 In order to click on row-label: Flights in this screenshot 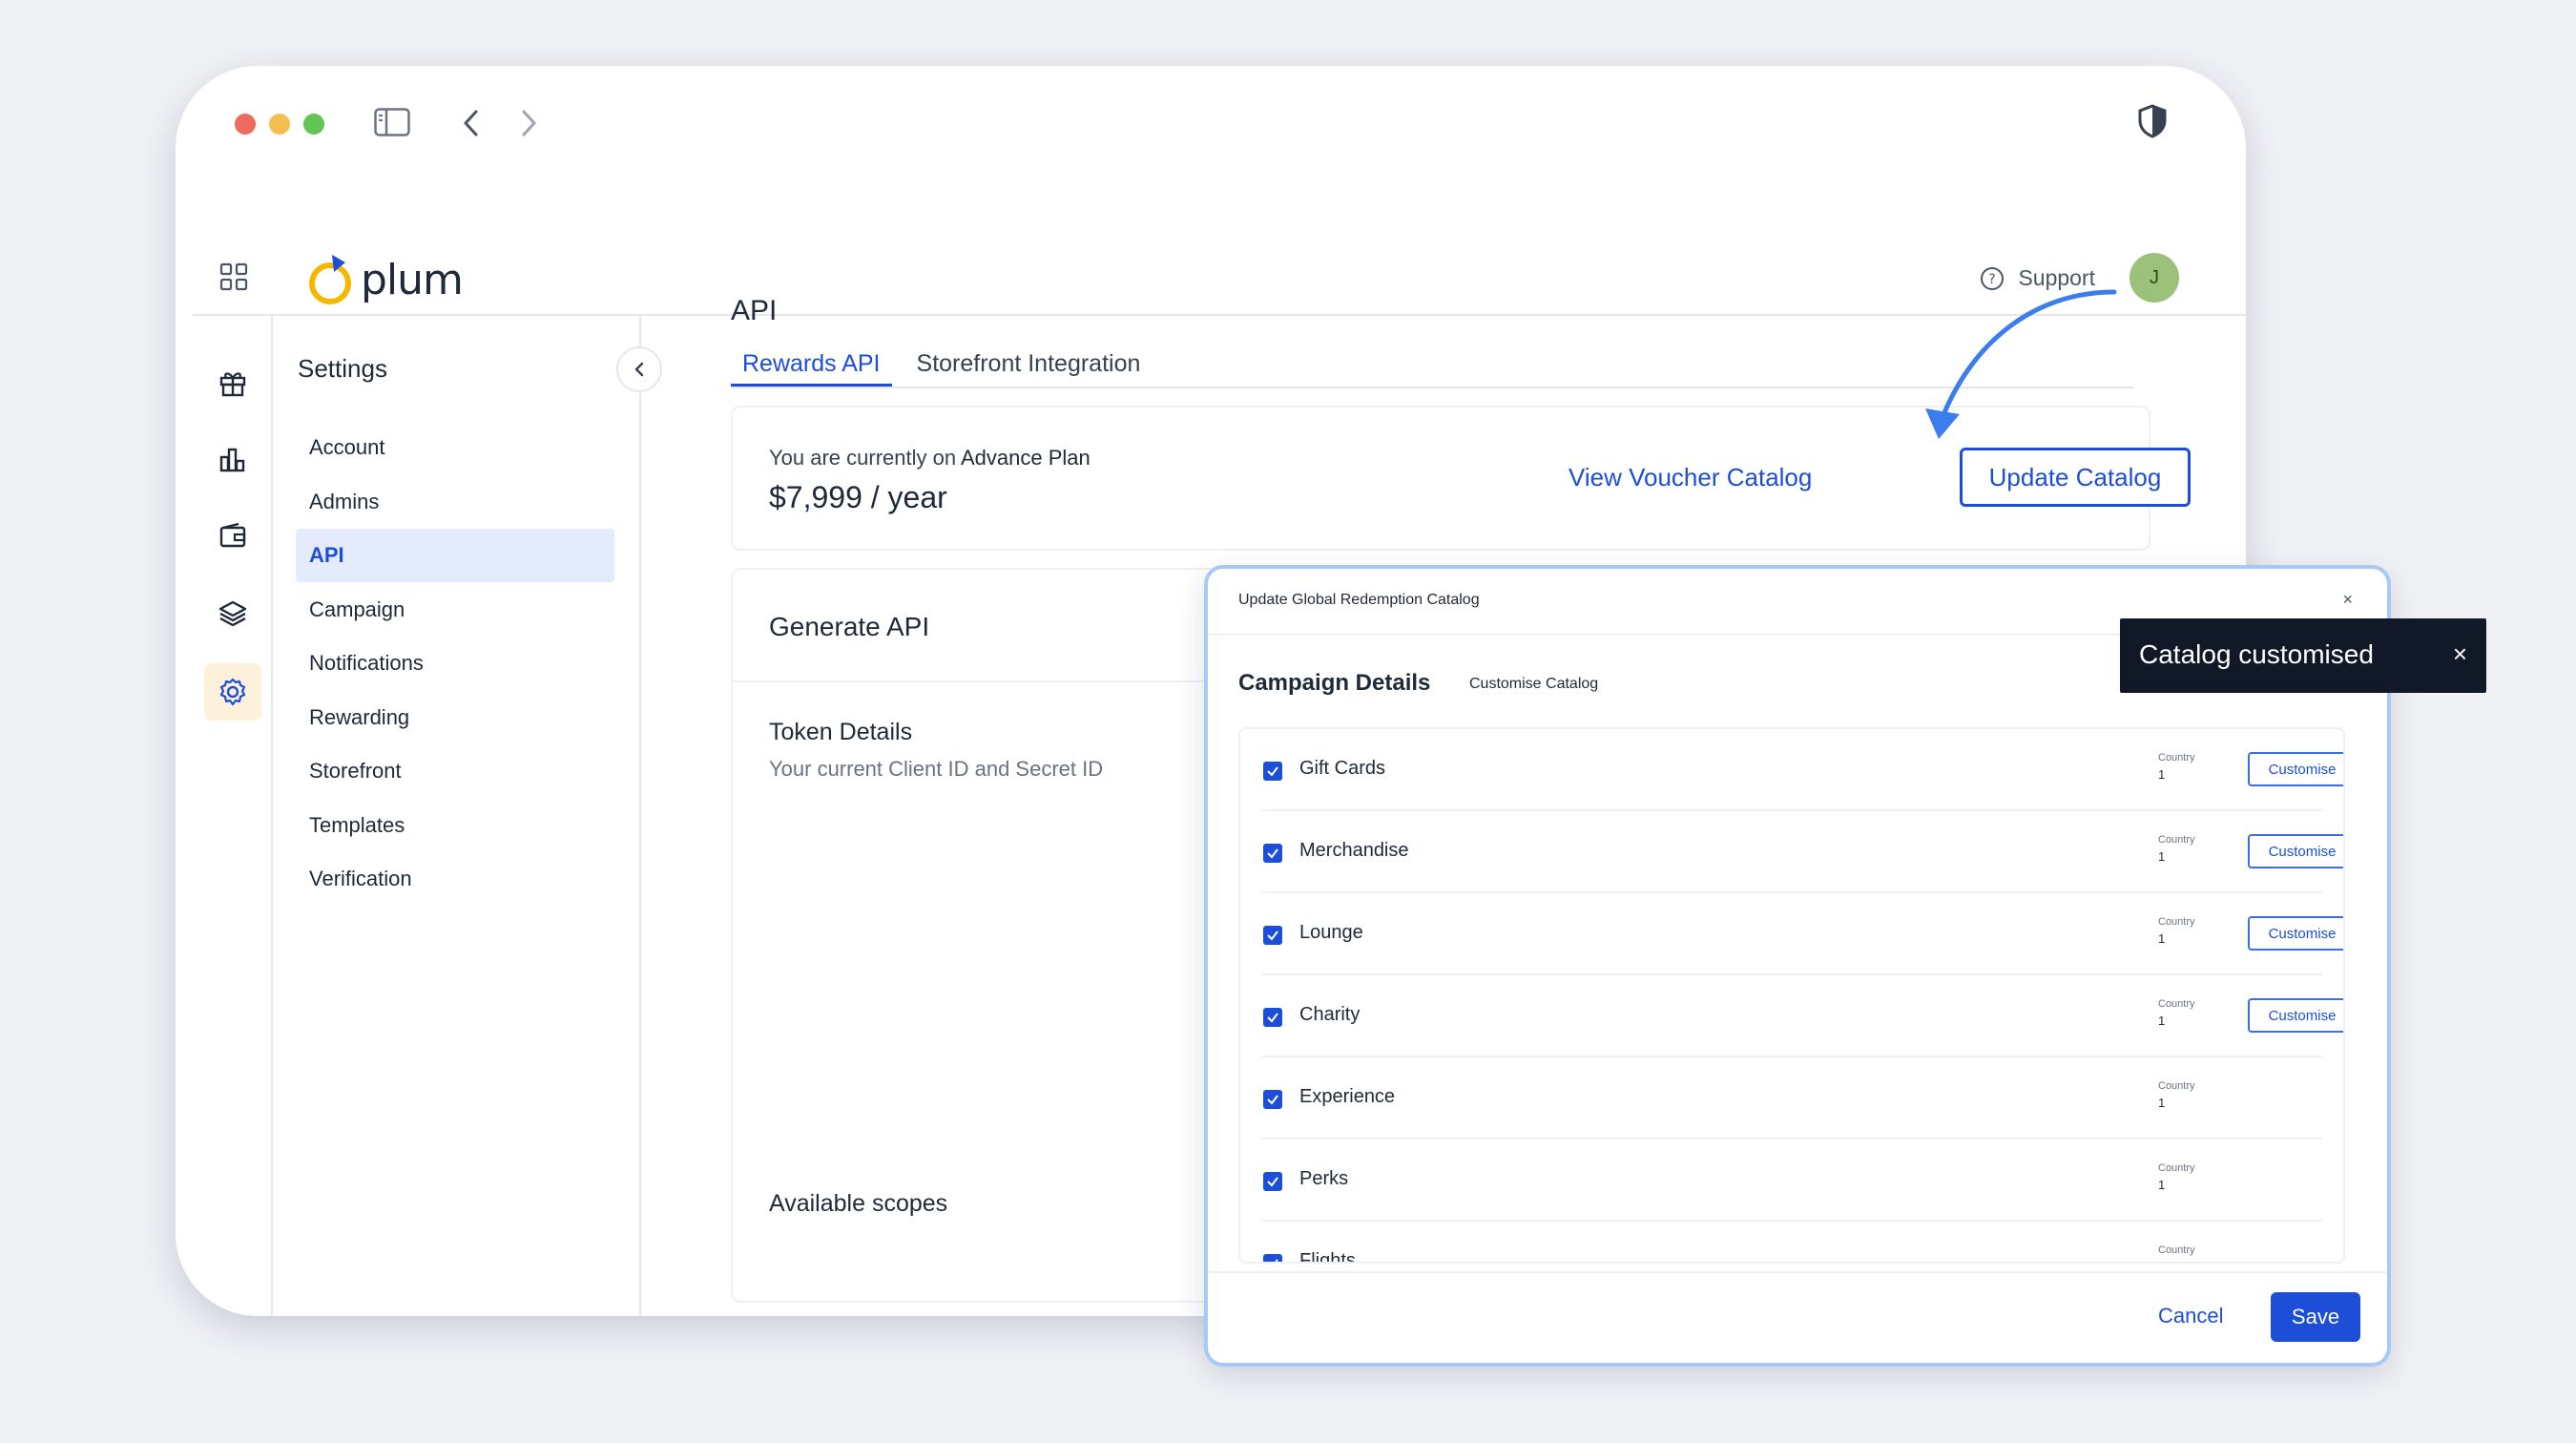, I will do `click(1327, 1257)`.